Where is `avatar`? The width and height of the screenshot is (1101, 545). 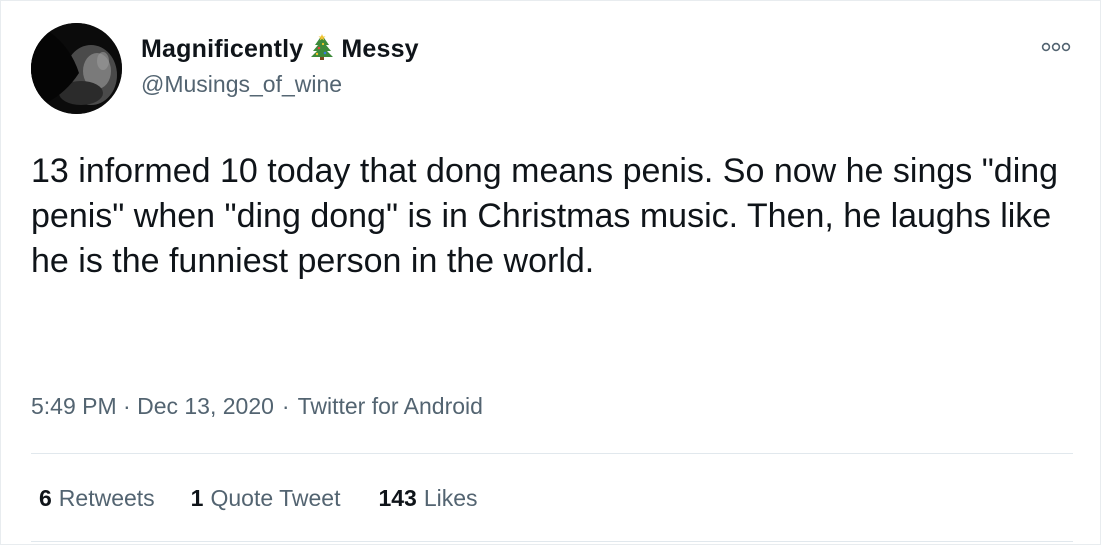
avatar is located at coordinates (76, 68).